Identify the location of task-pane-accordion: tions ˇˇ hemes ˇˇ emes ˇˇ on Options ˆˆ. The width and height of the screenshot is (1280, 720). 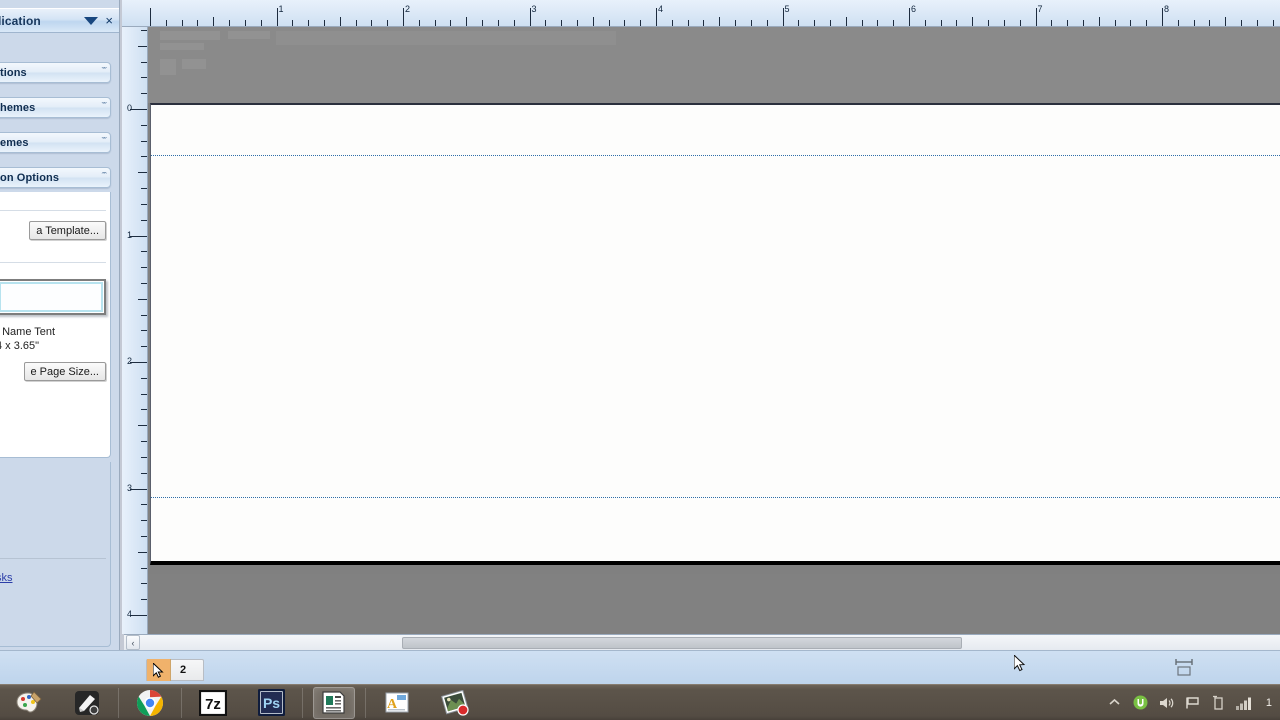
(55, 132).